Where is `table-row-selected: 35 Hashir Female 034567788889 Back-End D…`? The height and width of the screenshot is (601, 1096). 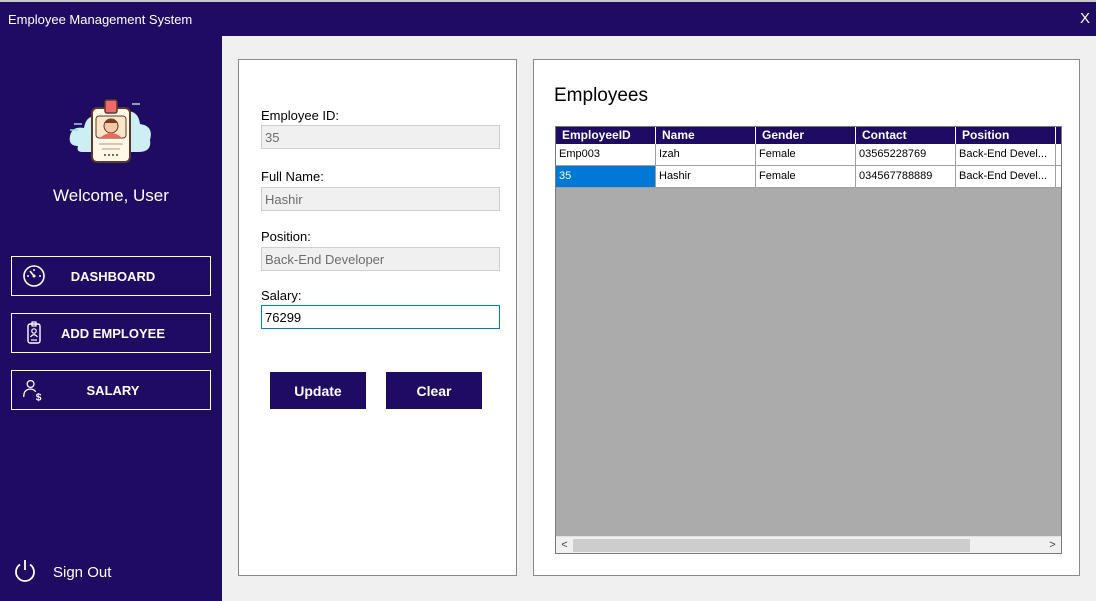 table-row-selected: 35 Hashir Female 034567788889 Back-End D… is located at coordinates (808, 177).